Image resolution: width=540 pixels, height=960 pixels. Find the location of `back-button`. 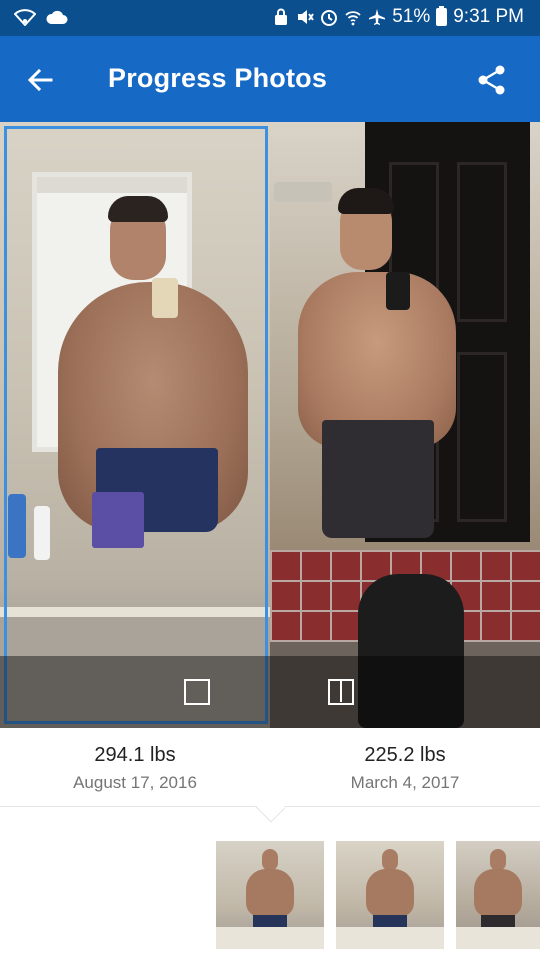

back-button is located at coordinates (40, 80).